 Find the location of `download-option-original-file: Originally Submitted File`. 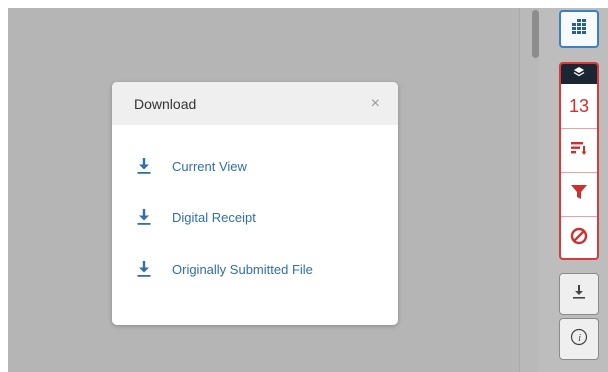

download-option-original-file: Originally Submitted File is located at coordinates (223, 269).